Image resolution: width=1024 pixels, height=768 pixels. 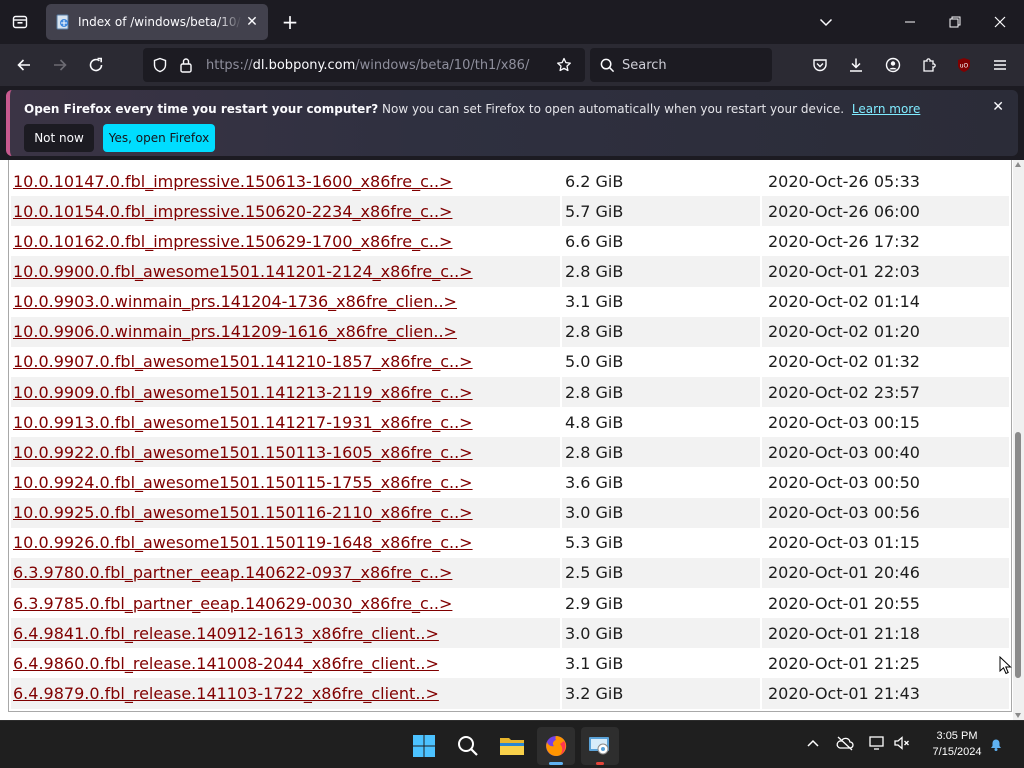 I want to click on close-window-button, so click(x=1000, y=22).